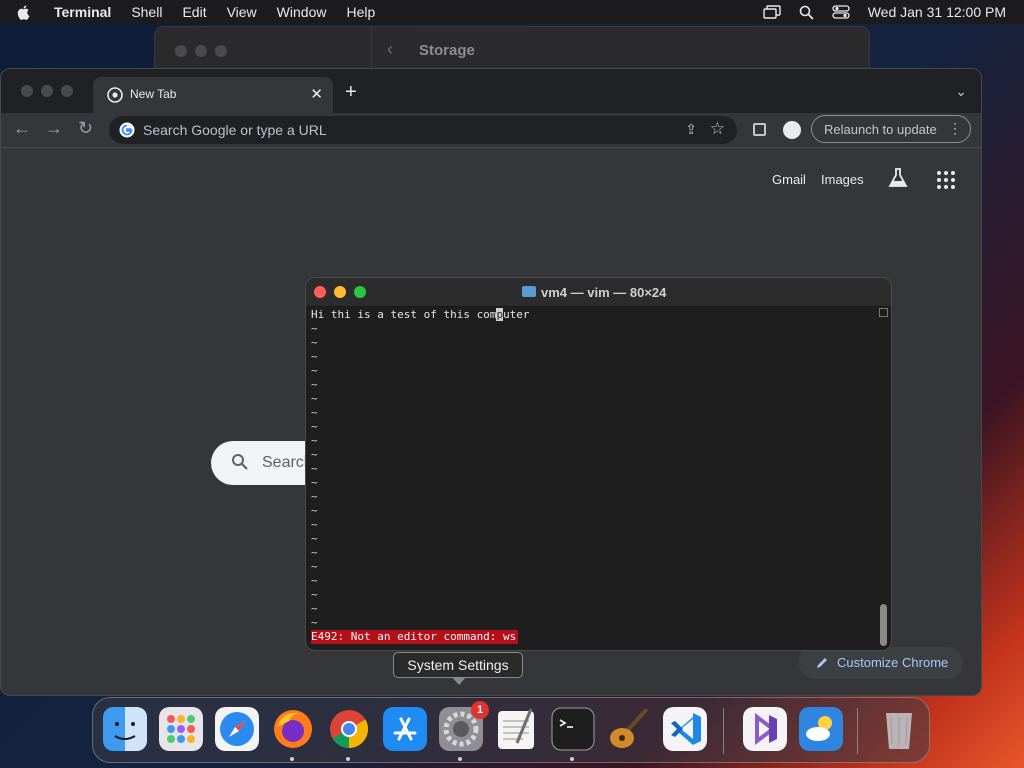 The width and height of the screenshot is (1024, 768). Describe the element at coordinates (153, 94) in the screenshot. I see `tab-title: New Tab` at that location.